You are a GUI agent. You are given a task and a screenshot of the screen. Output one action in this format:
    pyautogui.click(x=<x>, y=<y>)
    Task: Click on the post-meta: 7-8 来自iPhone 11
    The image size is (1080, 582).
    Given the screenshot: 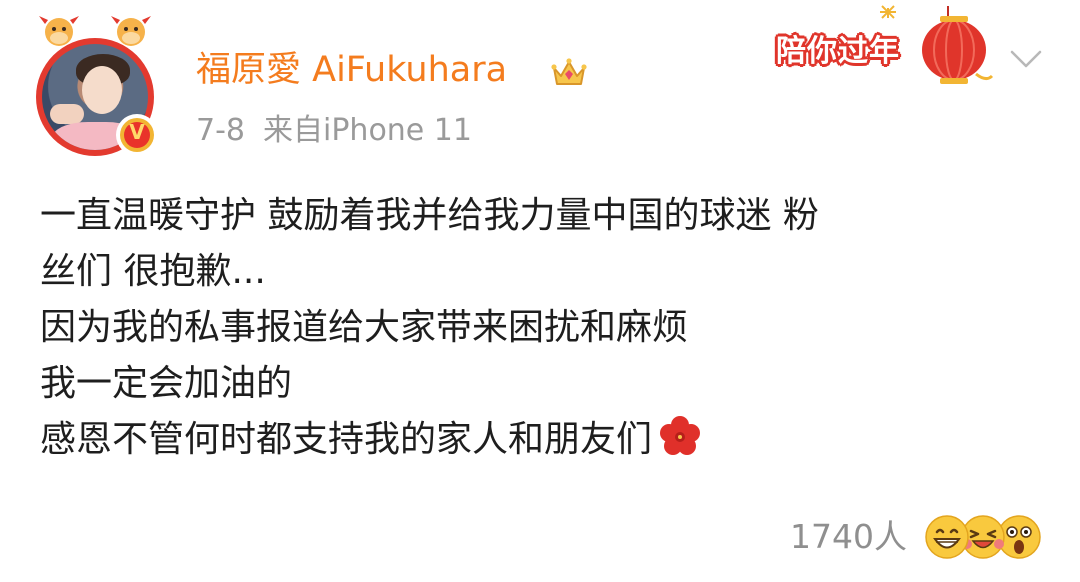 What is the action you would take?
    pyautogui.click(x=334, y=131)
    